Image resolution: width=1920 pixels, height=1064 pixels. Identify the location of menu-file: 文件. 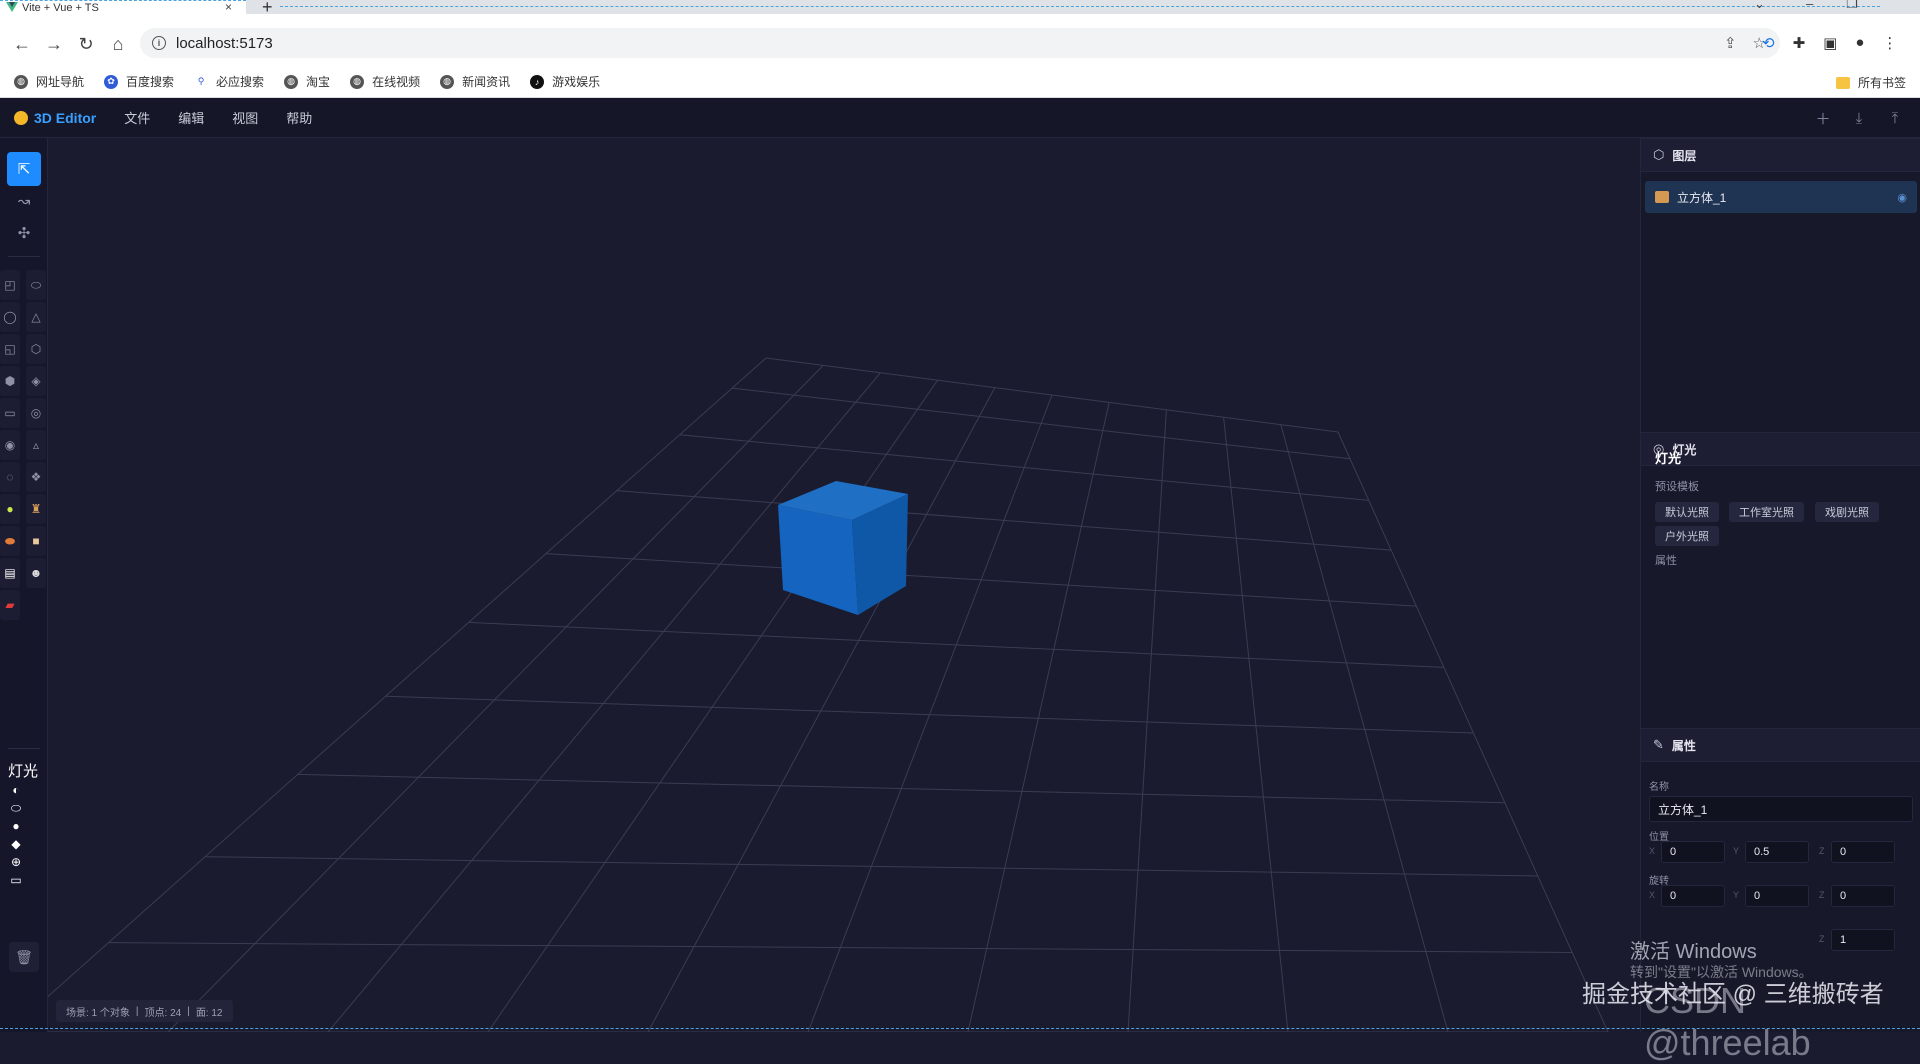
(137, 117).